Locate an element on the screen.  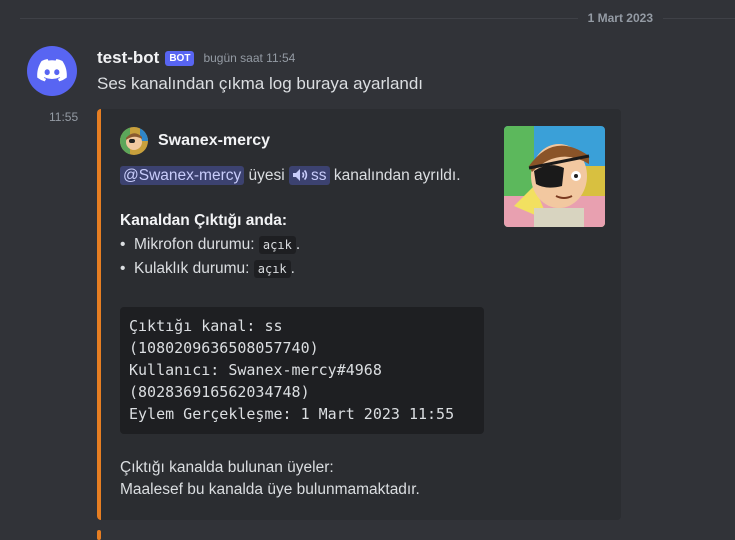
field-title: Kanaldan Çıktığı anda: is located at coordinates (204, 220).